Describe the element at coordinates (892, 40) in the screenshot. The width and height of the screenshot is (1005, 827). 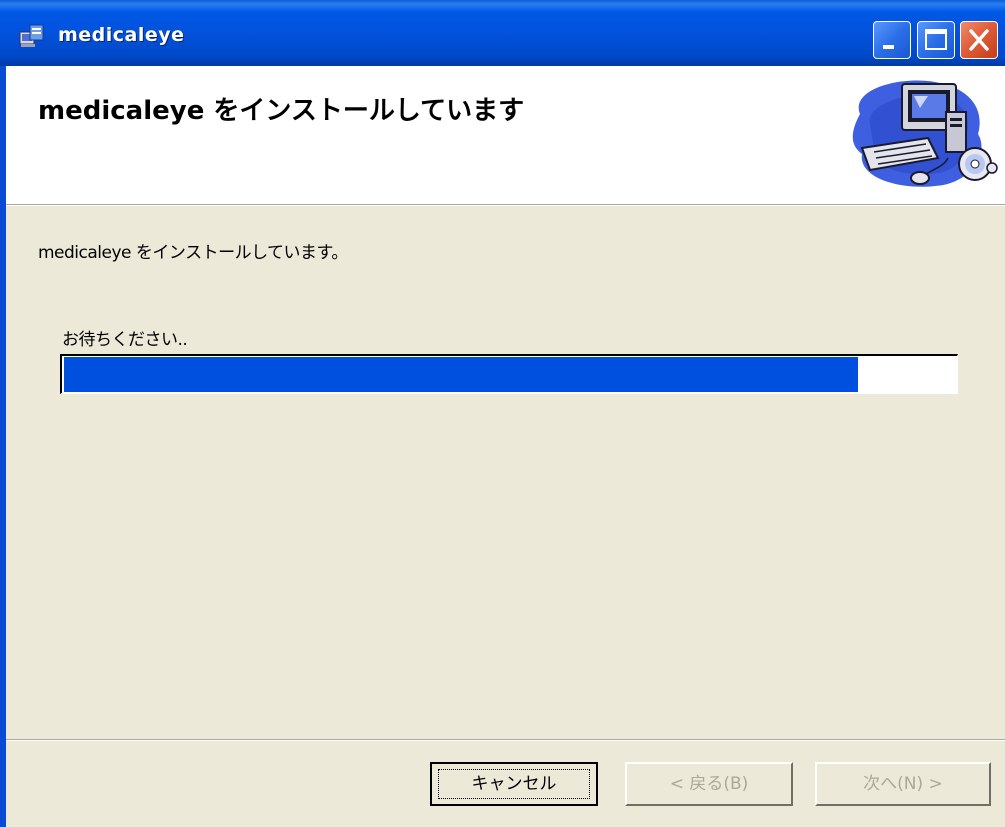
I see `minimize-button` at that location.